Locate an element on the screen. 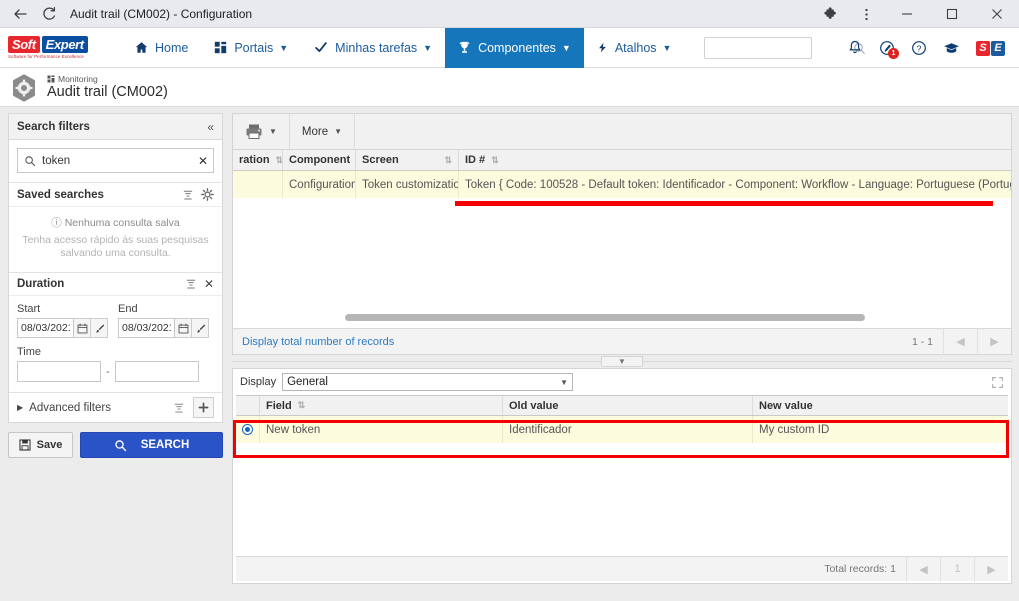  double-chevron-left-icon: « is located at coordinates (210, 127).